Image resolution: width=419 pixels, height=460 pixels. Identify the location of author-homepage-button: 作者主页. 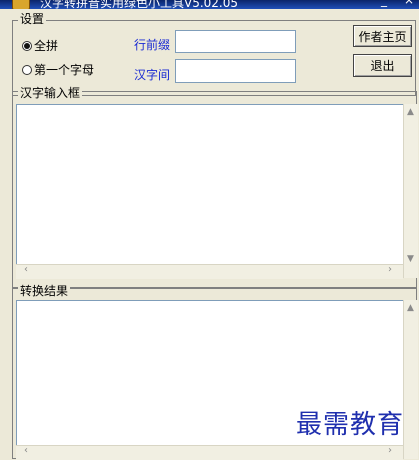
(382, 36).